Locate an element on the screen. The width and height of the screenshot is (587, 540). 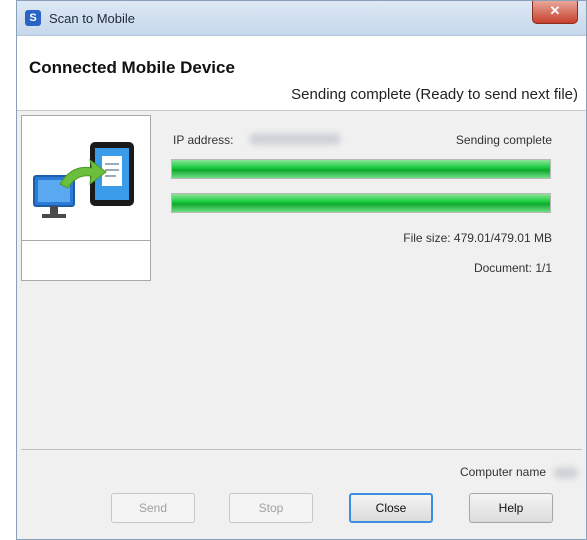
ip-address-label: IP address: is located at coordinates (203, 140).